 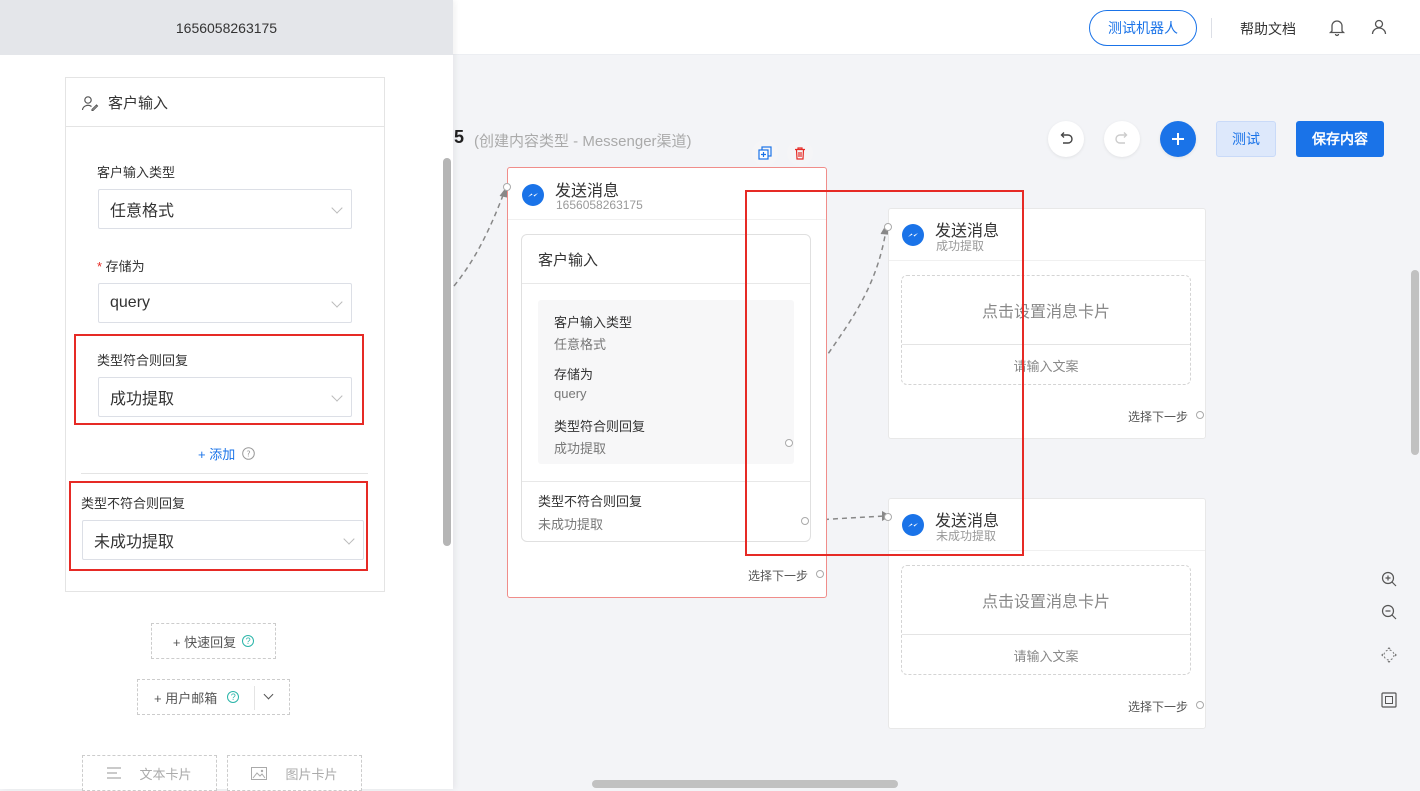 I want to click on message-card-slot: 点击设置消息卡片 请输入文案, so click(x=1046, y=620).